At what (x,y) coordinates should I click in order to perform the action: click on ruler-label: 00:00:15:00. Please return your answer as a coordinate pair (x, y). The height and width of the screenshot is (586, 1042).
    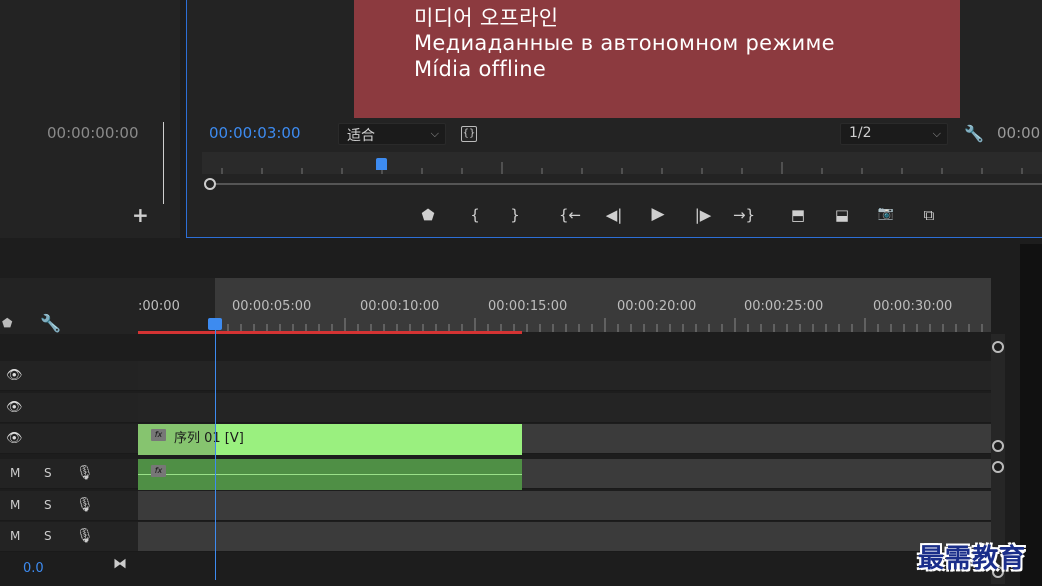
    Looking at the image, I should click on (528, 306).